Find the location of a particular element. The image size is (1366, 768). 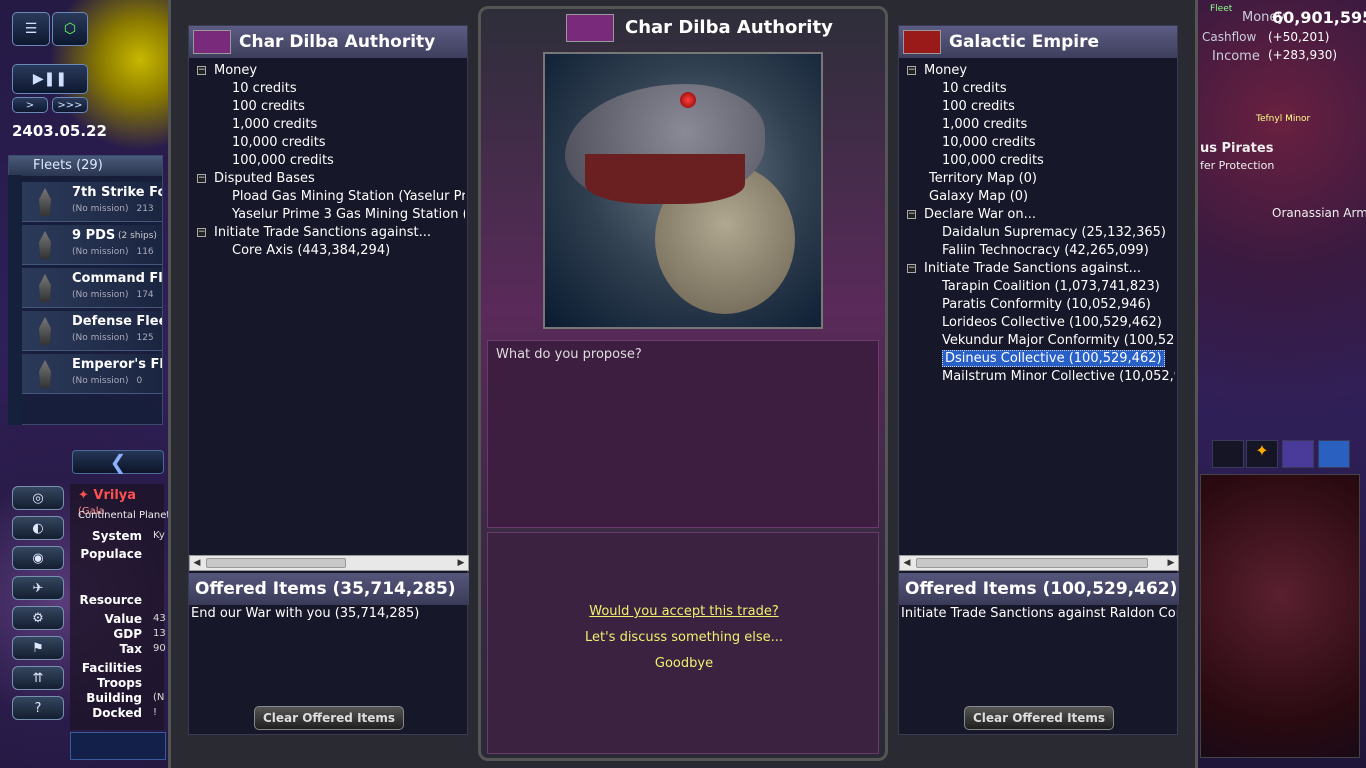

hex-help-icon: ⬡ is located at coordinates (70, 29).